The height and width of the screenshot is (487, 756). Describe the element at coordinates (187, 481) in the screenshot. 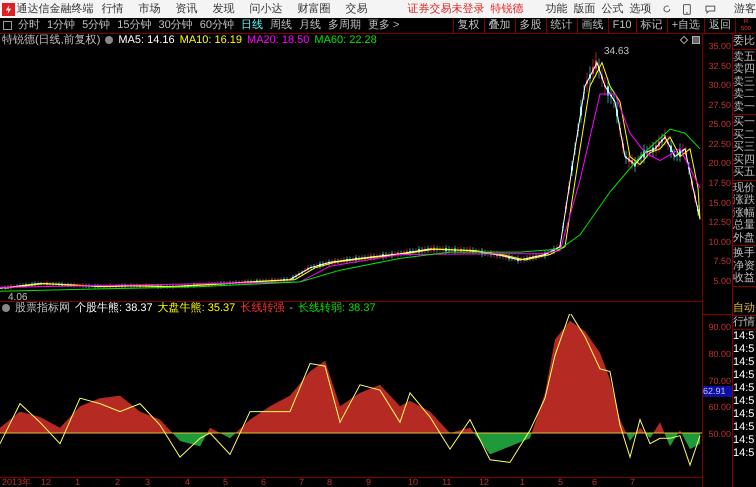

I see `date-label: 4` at that location.